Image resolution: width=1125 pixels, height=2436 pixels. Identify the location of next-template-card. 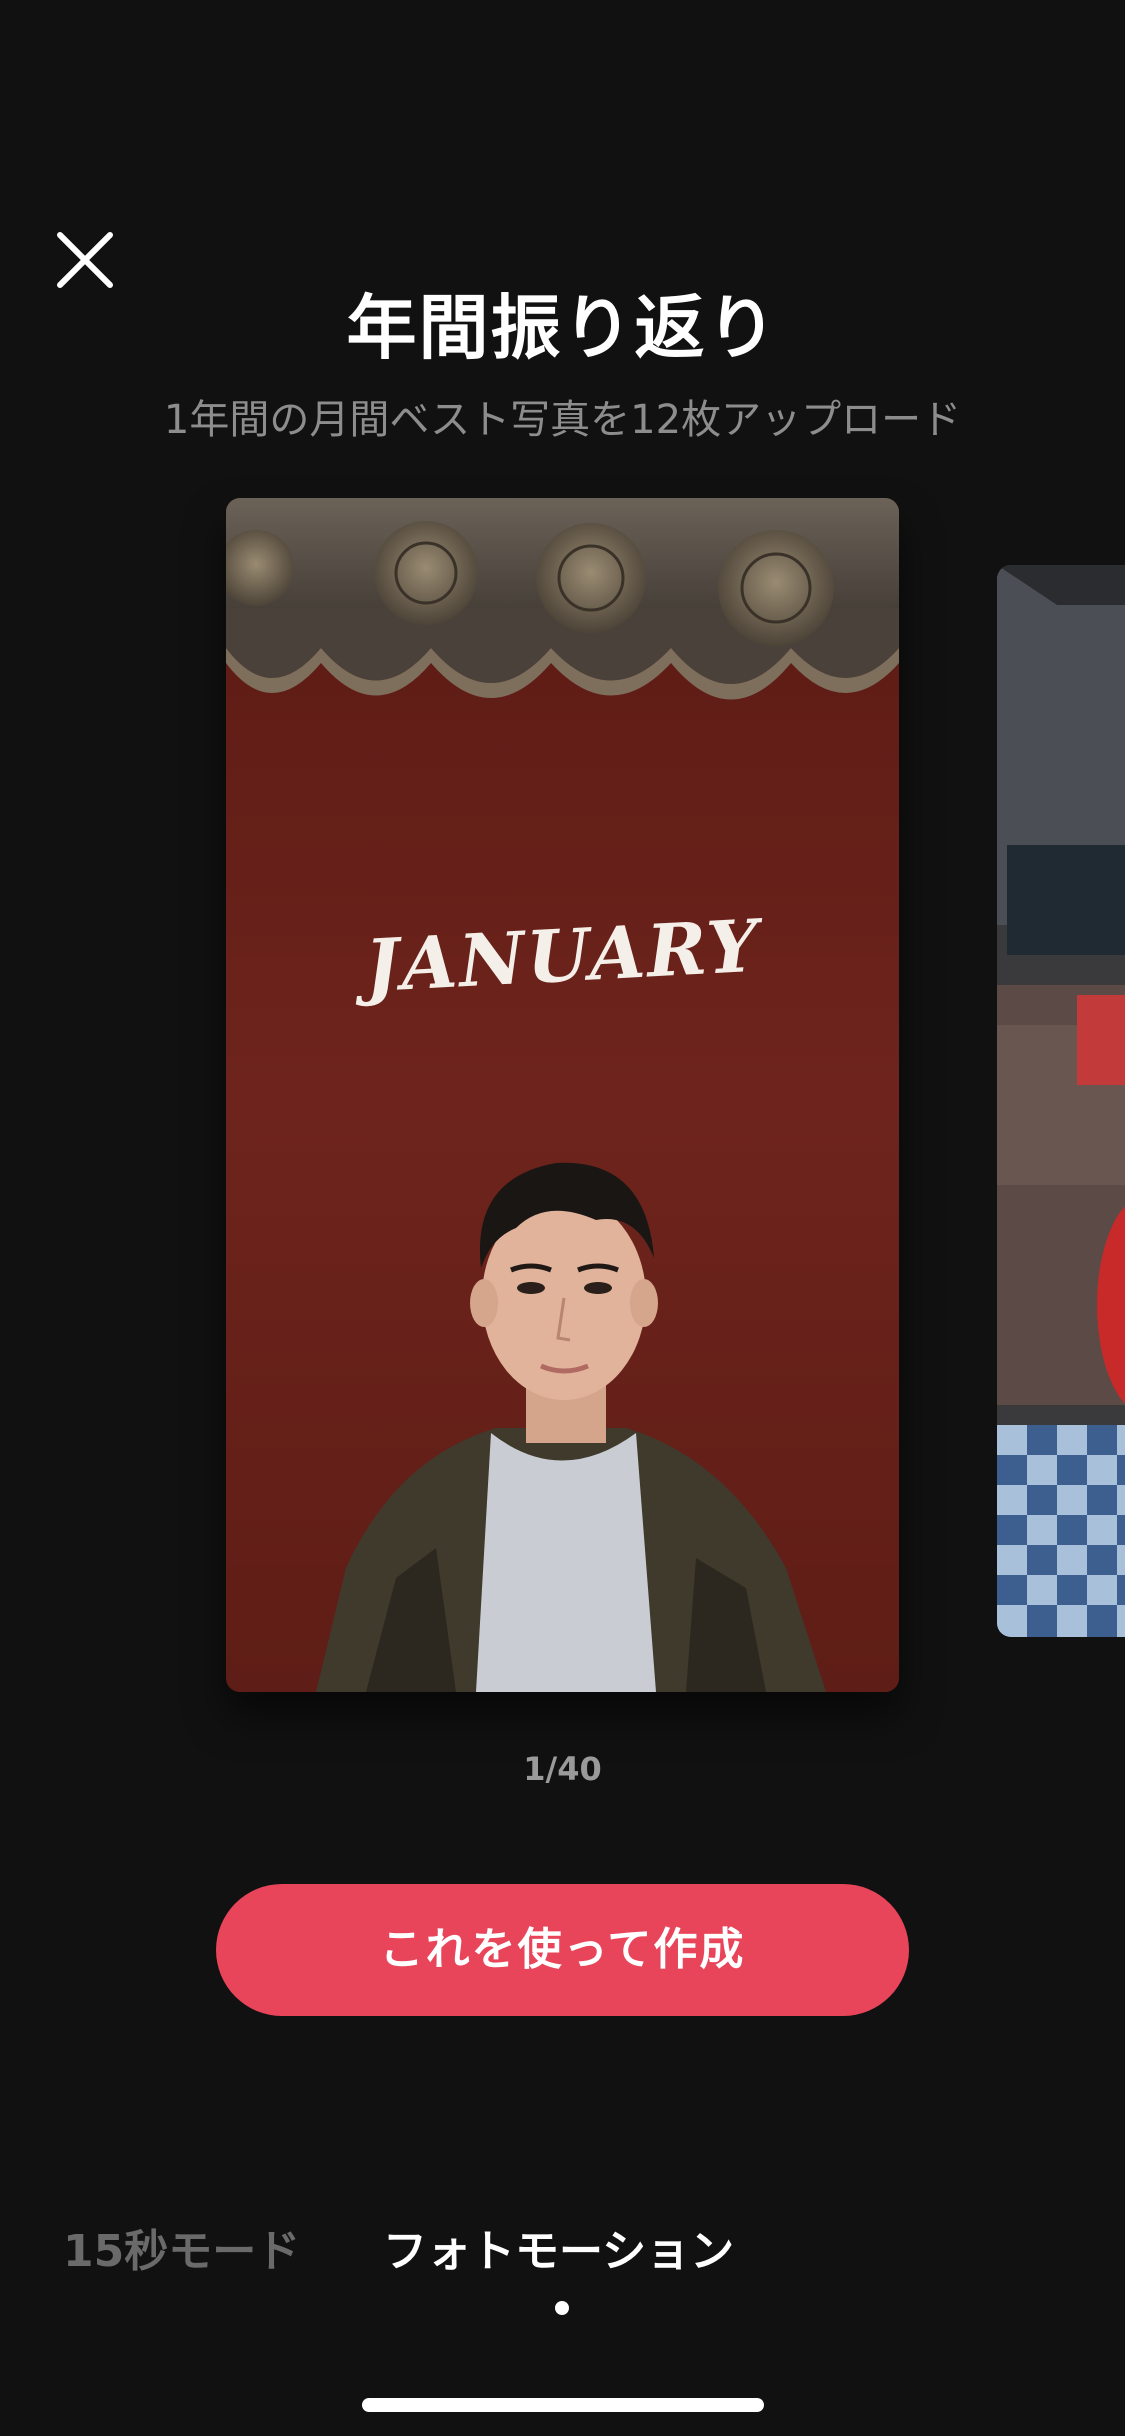
(1061, 1101).